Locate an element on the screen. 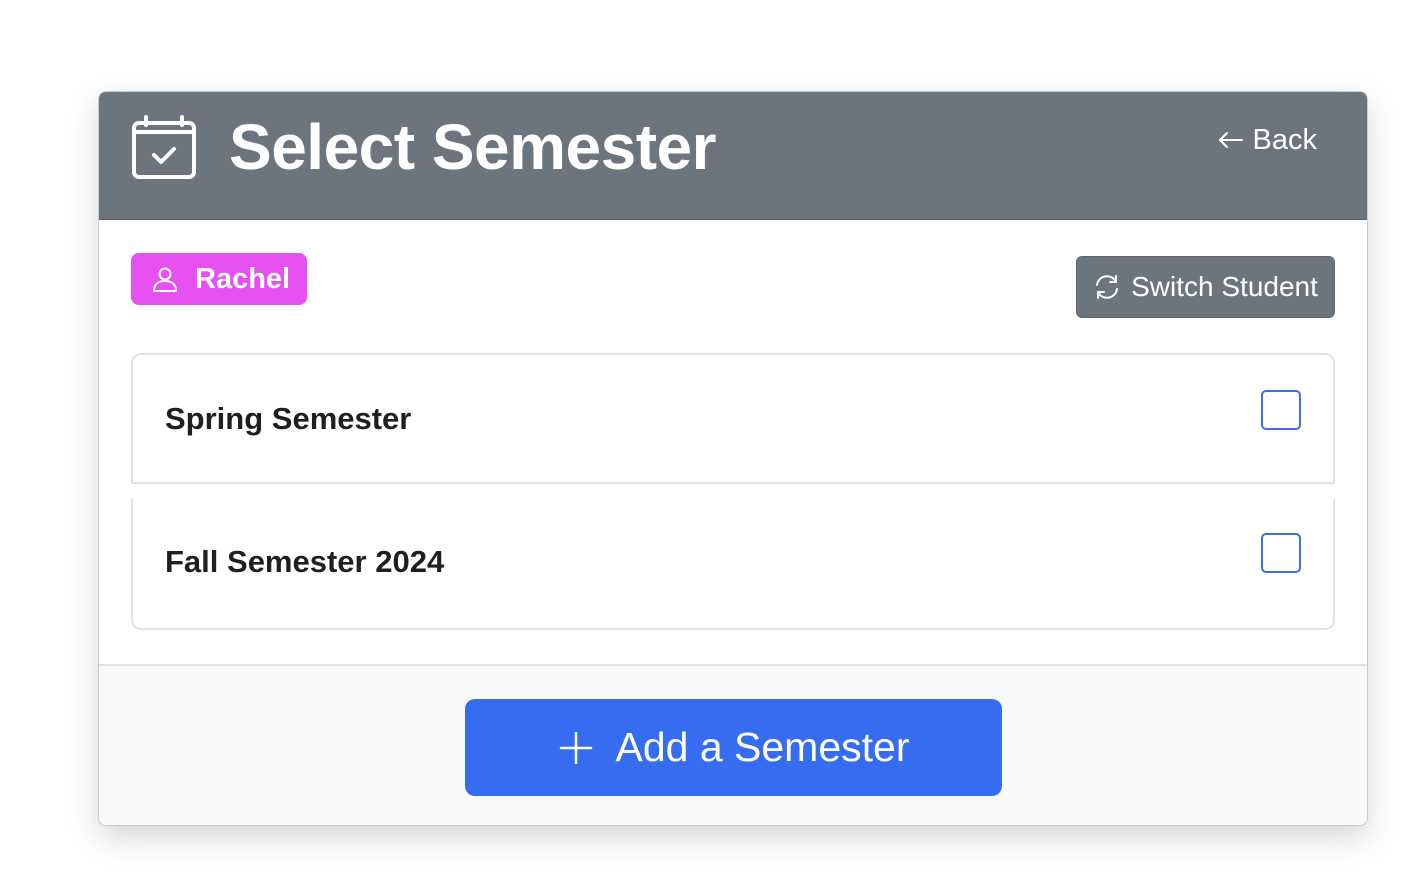 This screenshot has width=1414, height=880. page-title: Select Semester is located at coordinates (473, 147).